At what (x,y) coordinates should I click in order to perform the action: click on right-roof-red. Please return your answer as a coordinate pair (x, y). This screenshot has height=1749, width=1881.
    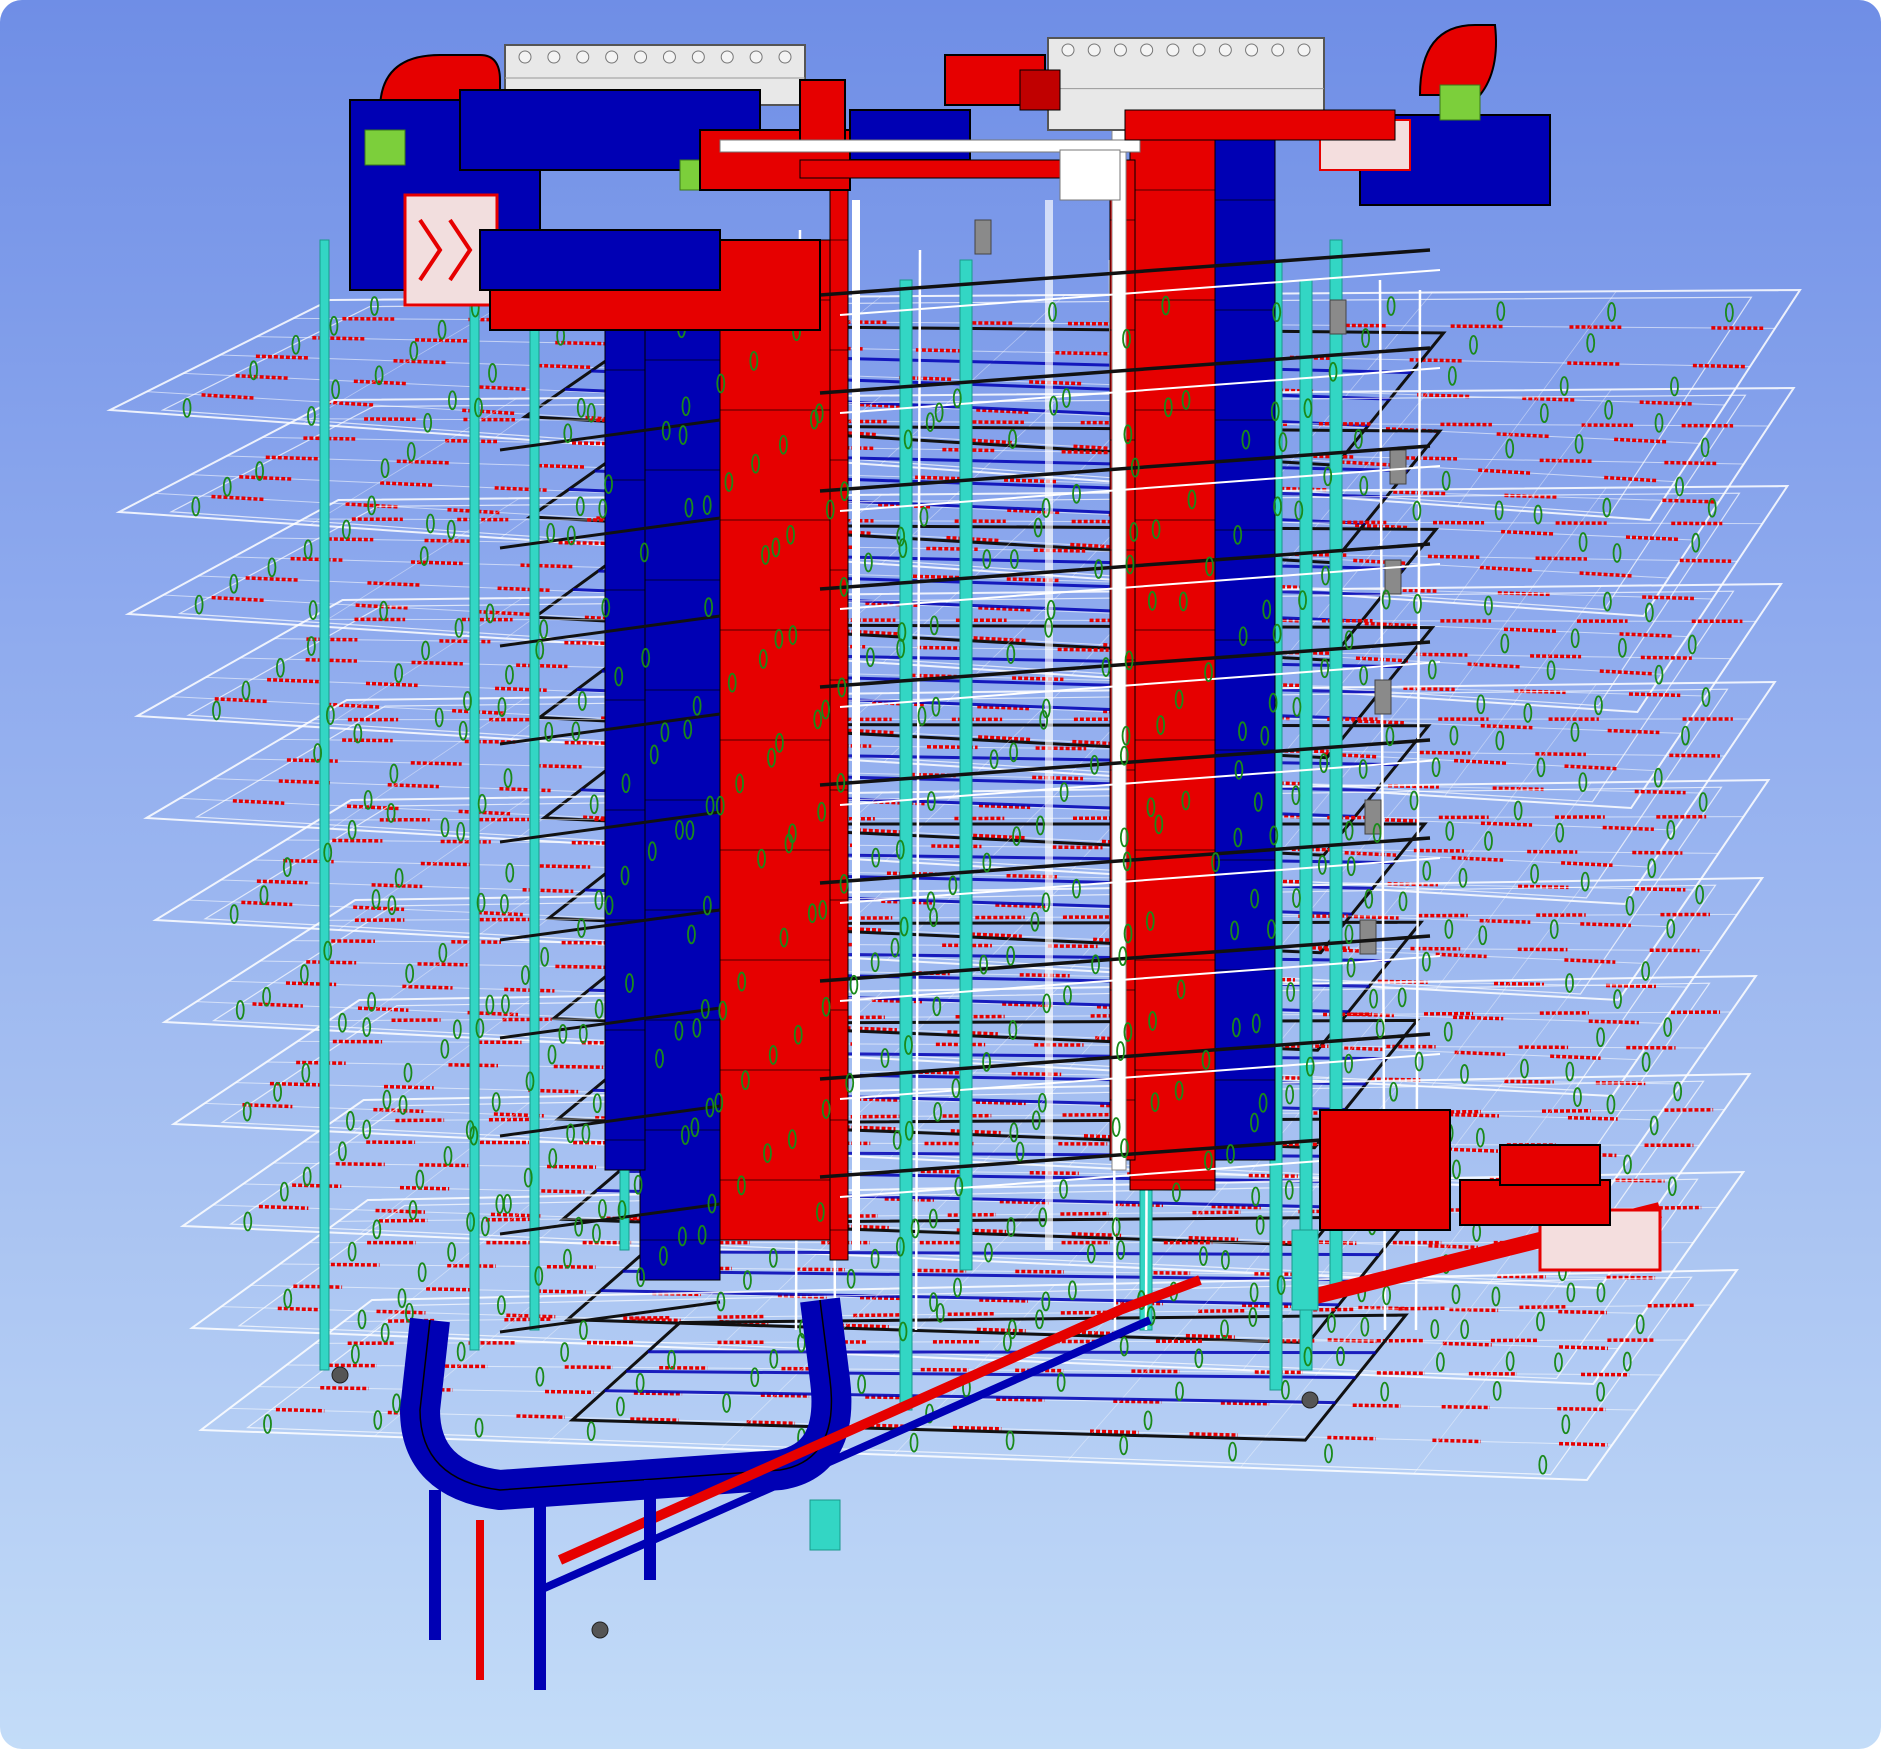
    Looking at the image, I should click on (1260, 125).